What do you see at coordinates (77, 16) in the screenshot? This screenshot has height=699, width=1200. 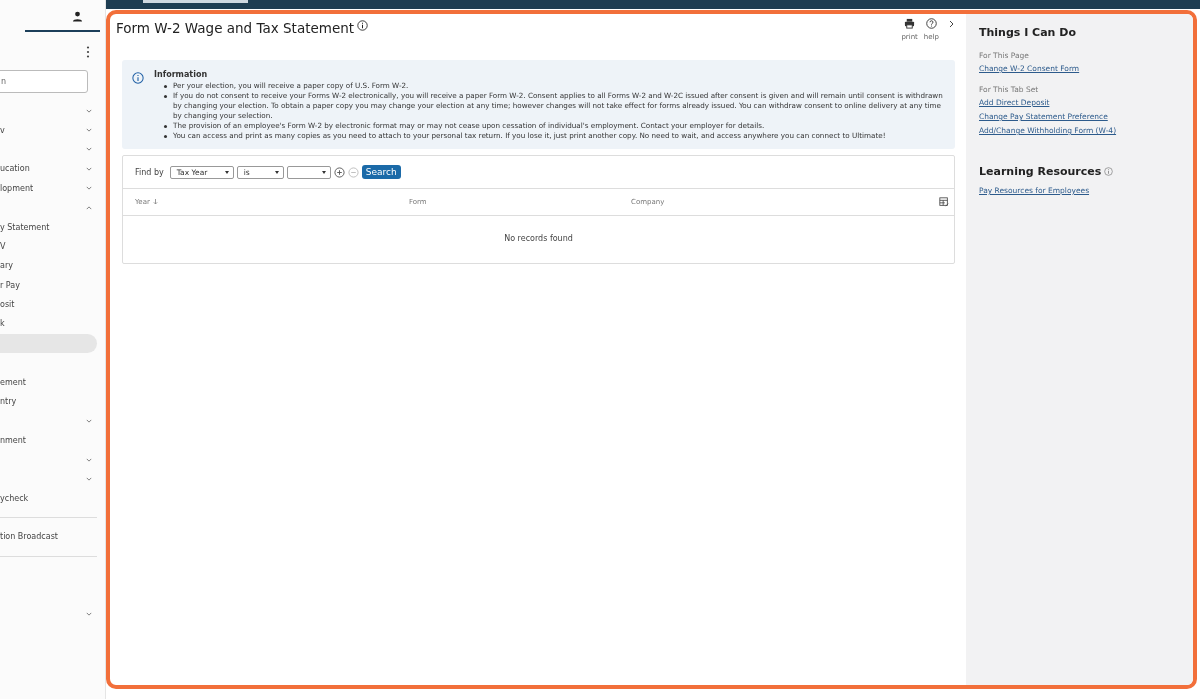 I see `person-icon` at bounding box center [77, 16].